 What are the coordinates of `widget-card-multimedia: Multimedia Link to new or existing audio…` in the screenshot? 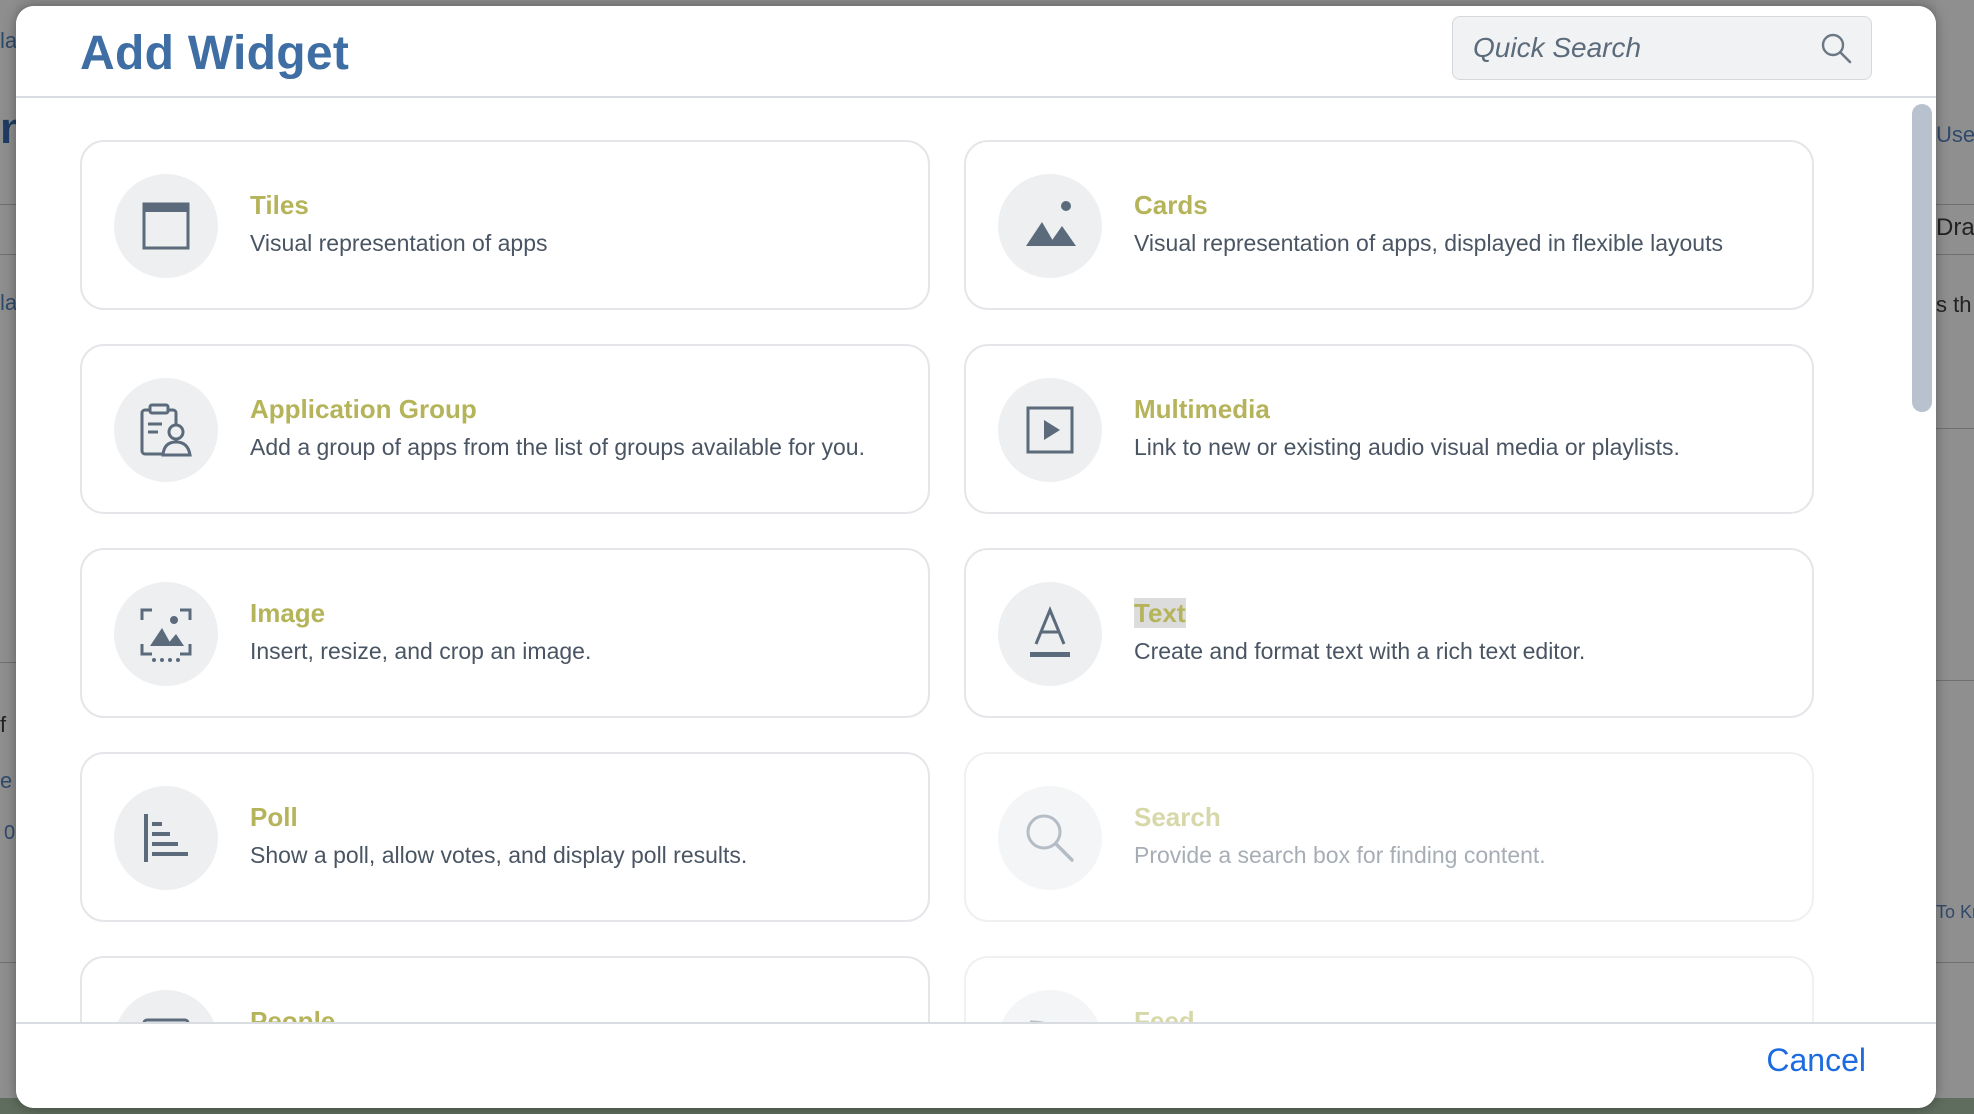 It's located at (1389, 429).